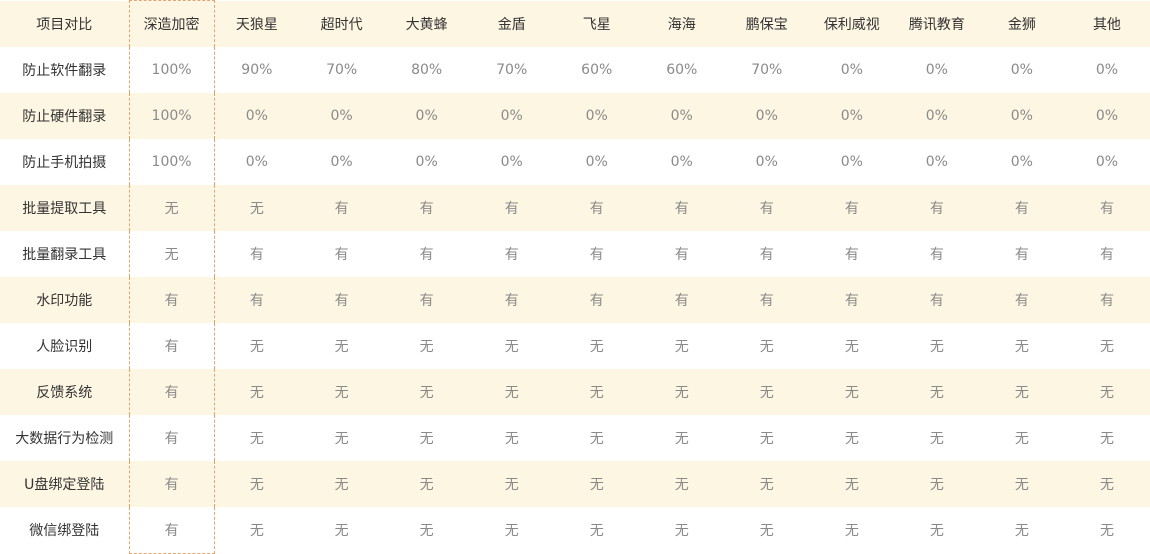 Image resolution: width=1150 pixels, height=554 pixels. Describe the element at coordinates (575, 437) in the screenshot. I see `table-row: 大数据行为检测有 无 无 无 无 无 无 无 无 无 无 无` at that location.